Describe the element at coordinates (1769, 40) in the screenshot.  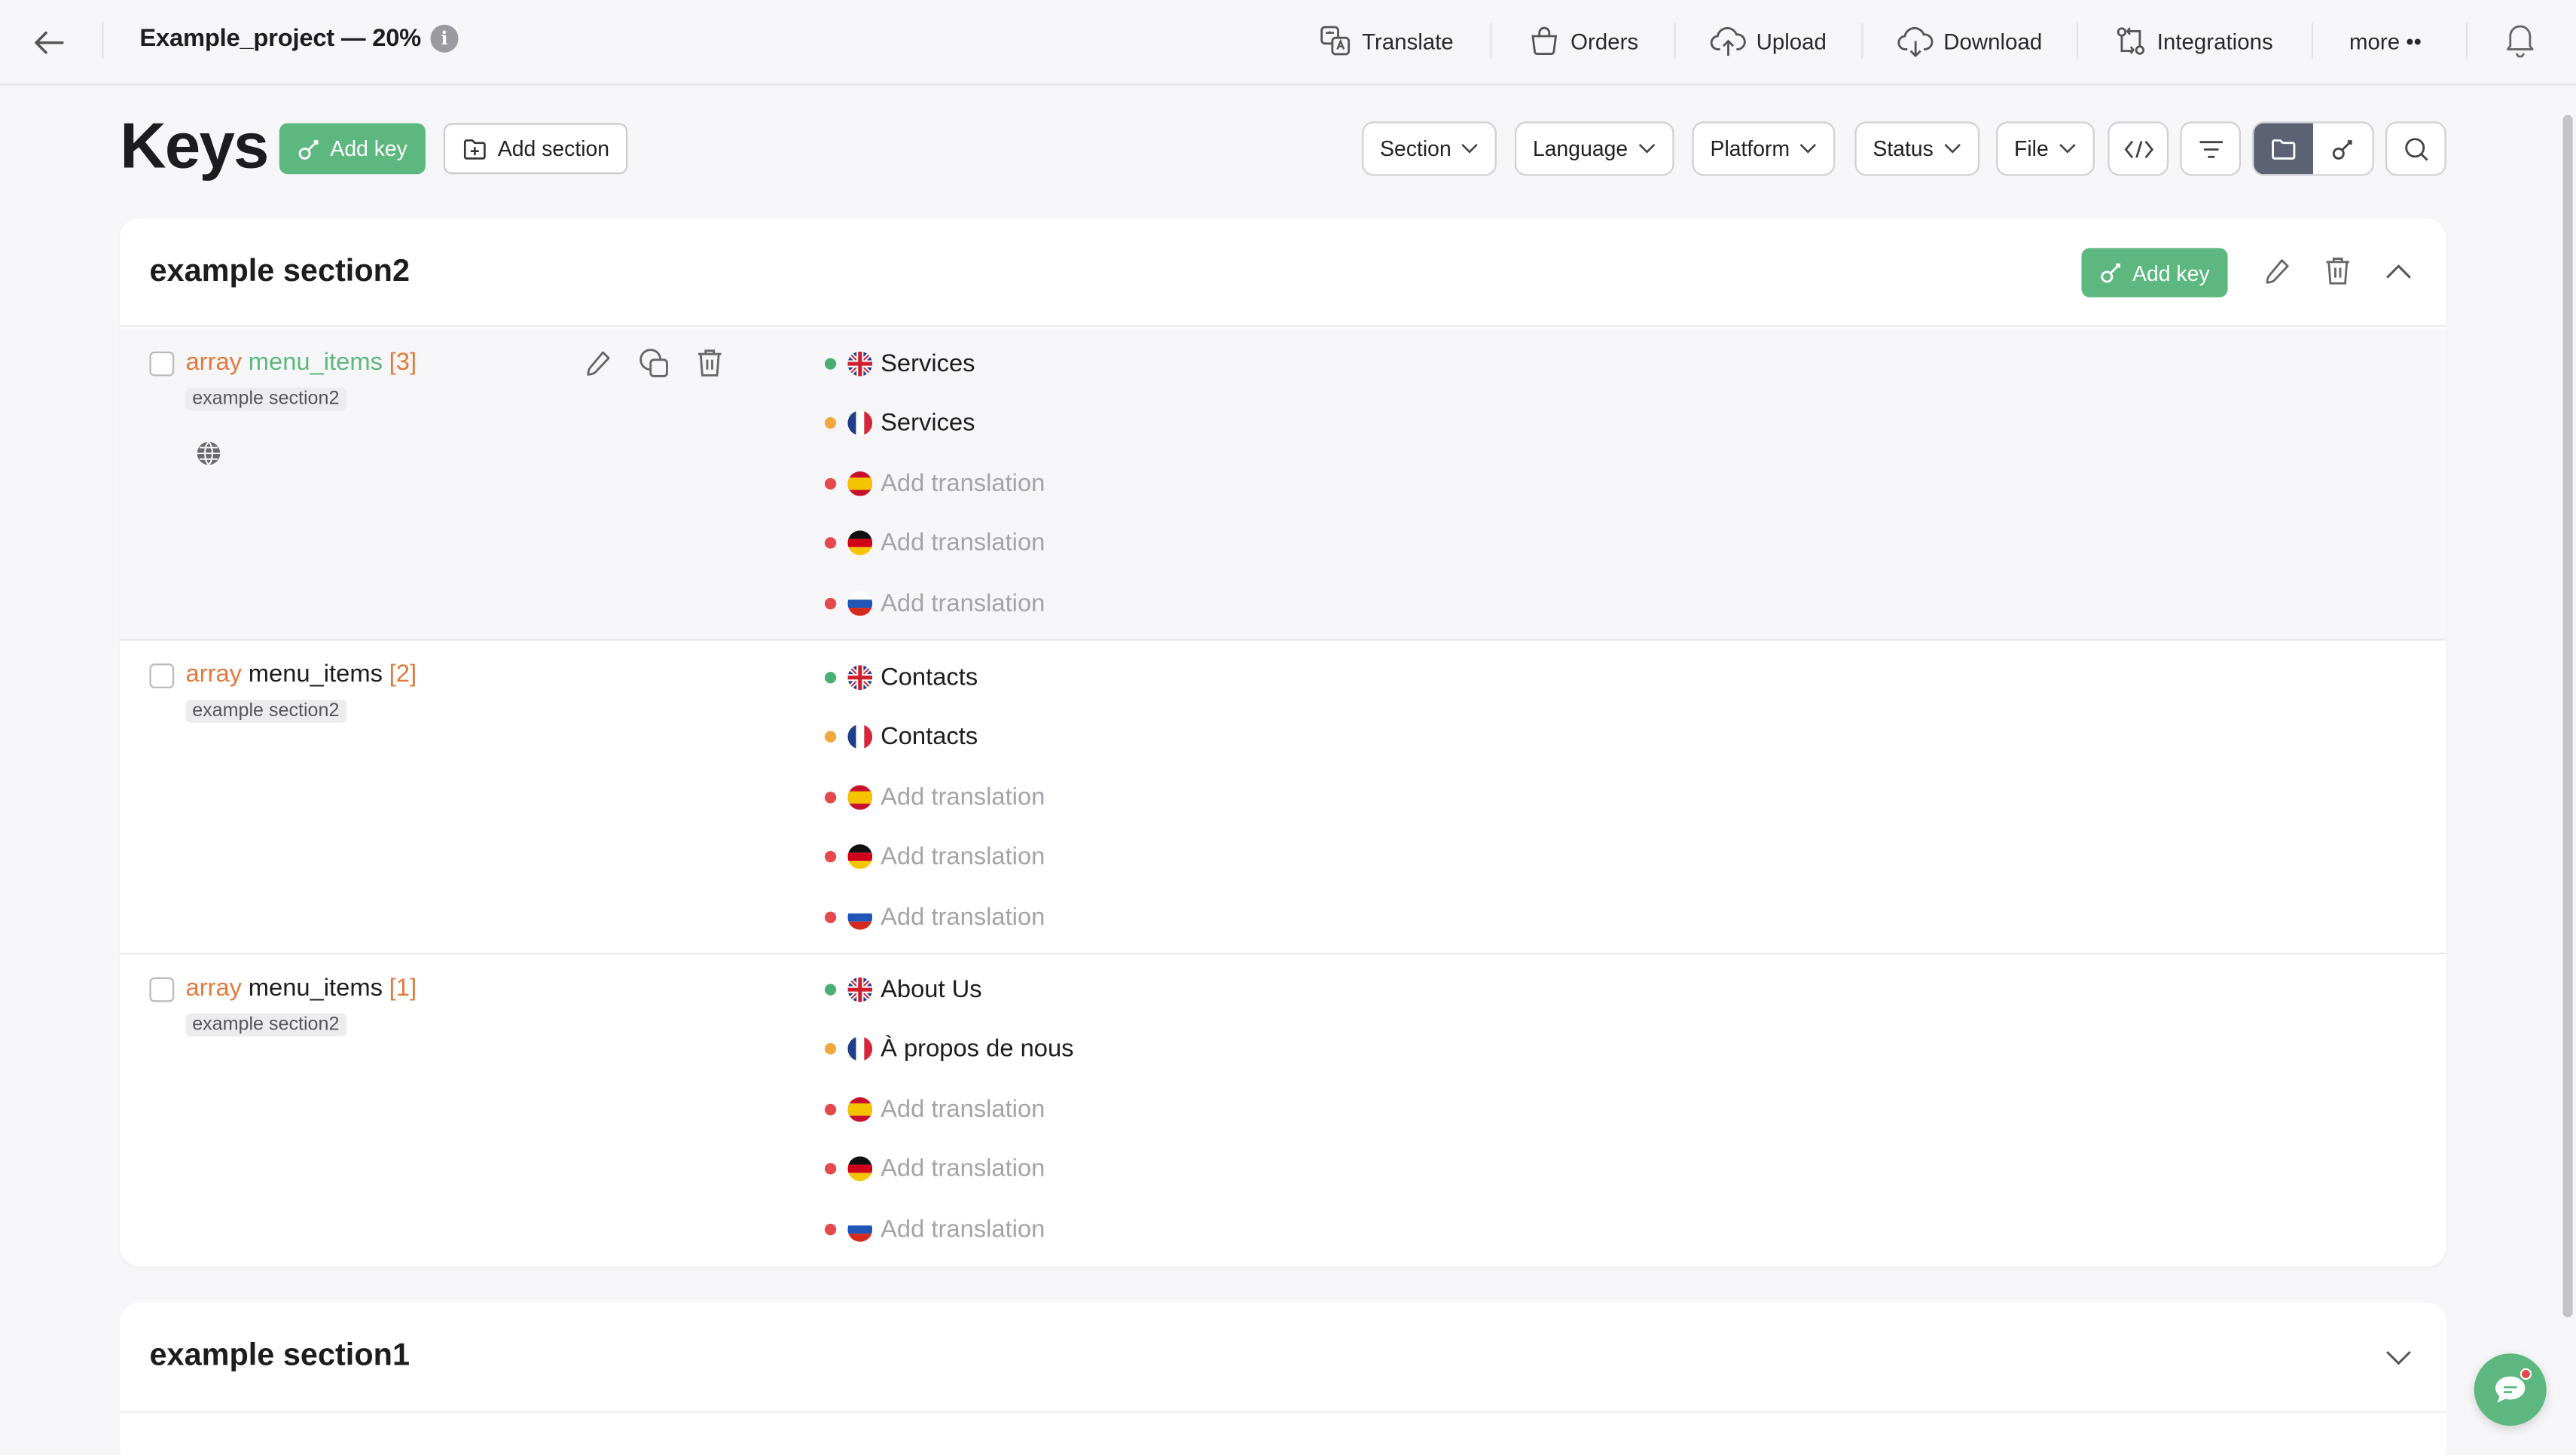
I see `nav-upload: Upload` at that location.